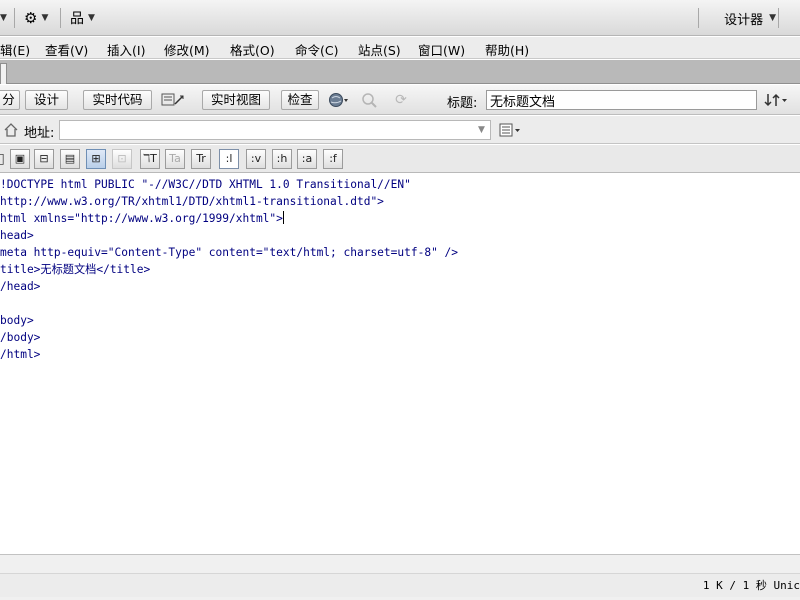 Image resolution: width=800 pixels, height=600 pixels. I want to click on globe-icon, so click(339, 100).